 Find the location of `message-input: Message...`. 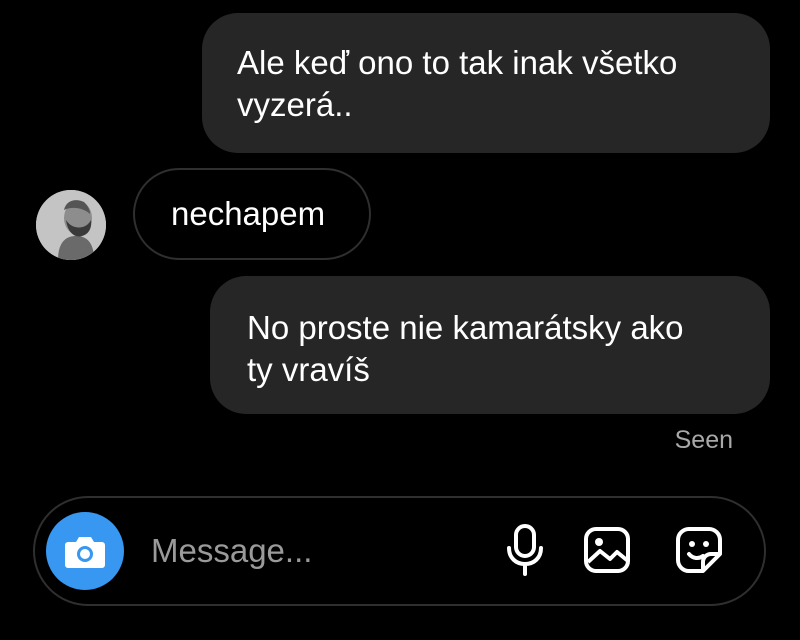

message-input: Message... is located at coordinates (231, 551).